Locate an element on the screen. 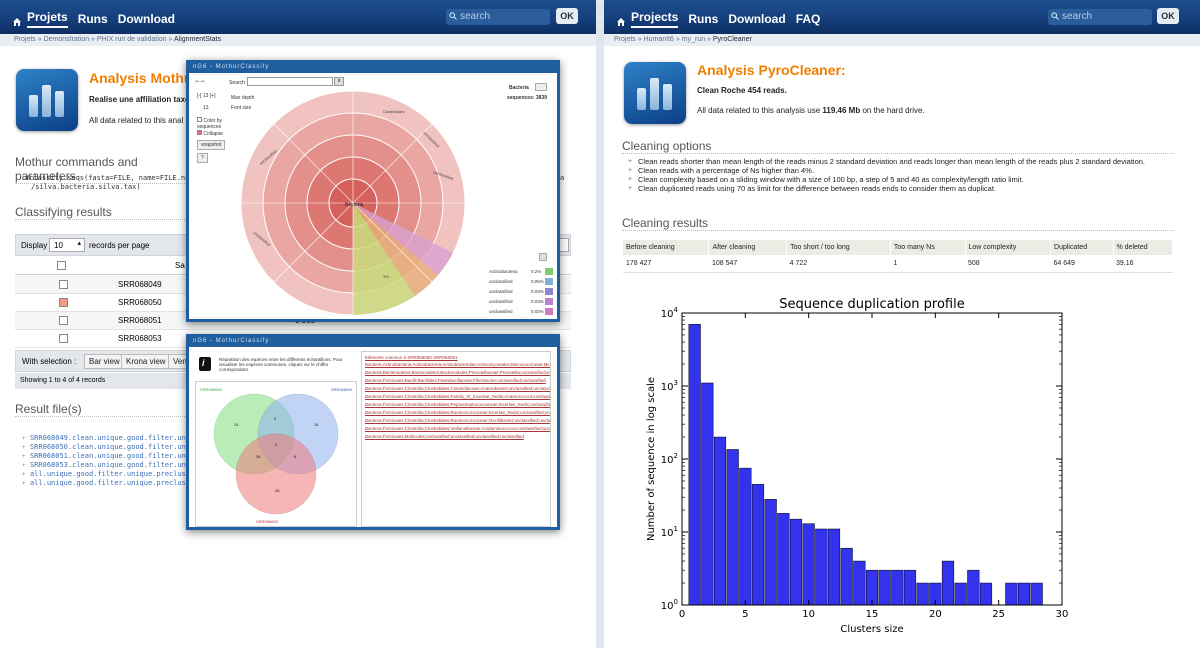 The height and width of the screenshot is (648, 1200). breadcrumb-item: PHIX run de validation is located at coordinates (132, 39).